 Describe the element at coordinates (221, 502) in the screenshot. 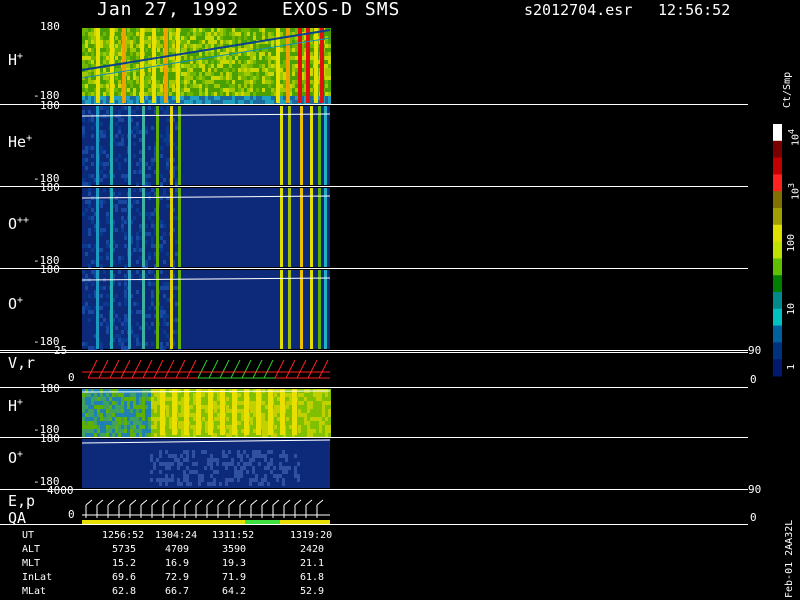

I see `ep-trace` at that location.